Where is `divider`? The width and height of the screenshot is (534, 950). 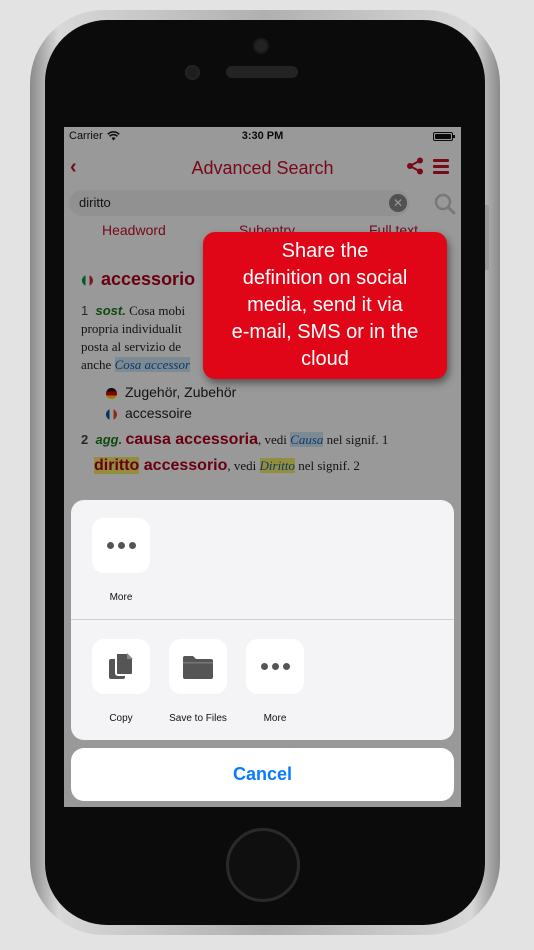 divider is located at coordinates (262, 619).